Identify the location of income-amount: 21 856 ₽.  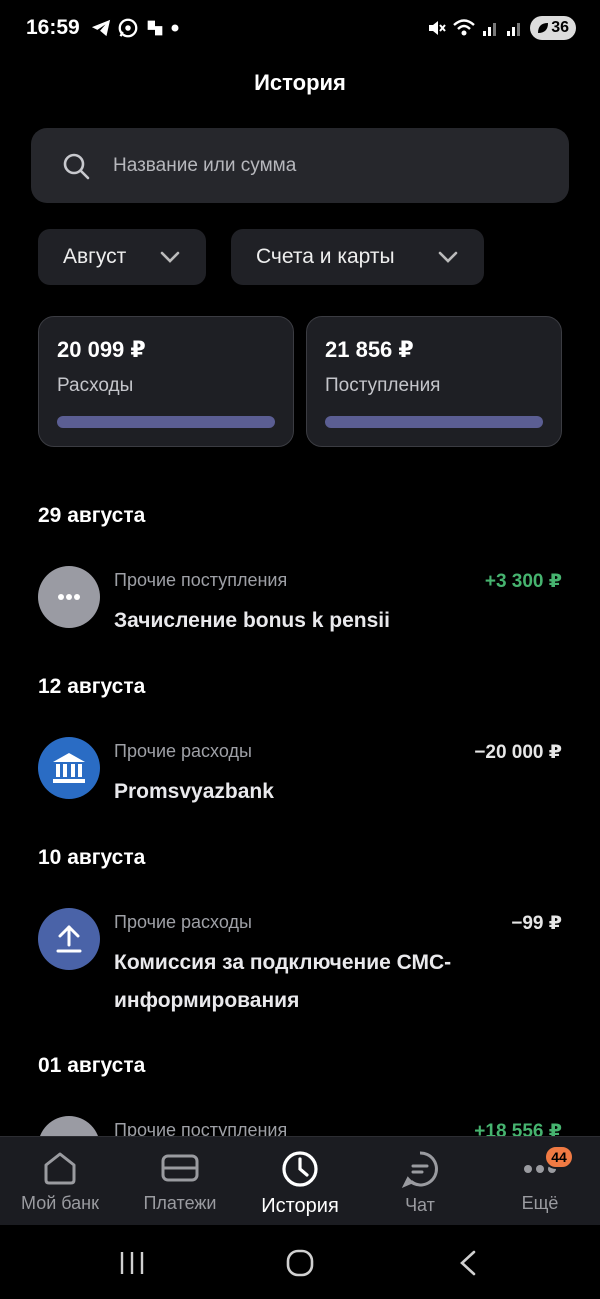
(369, 349).